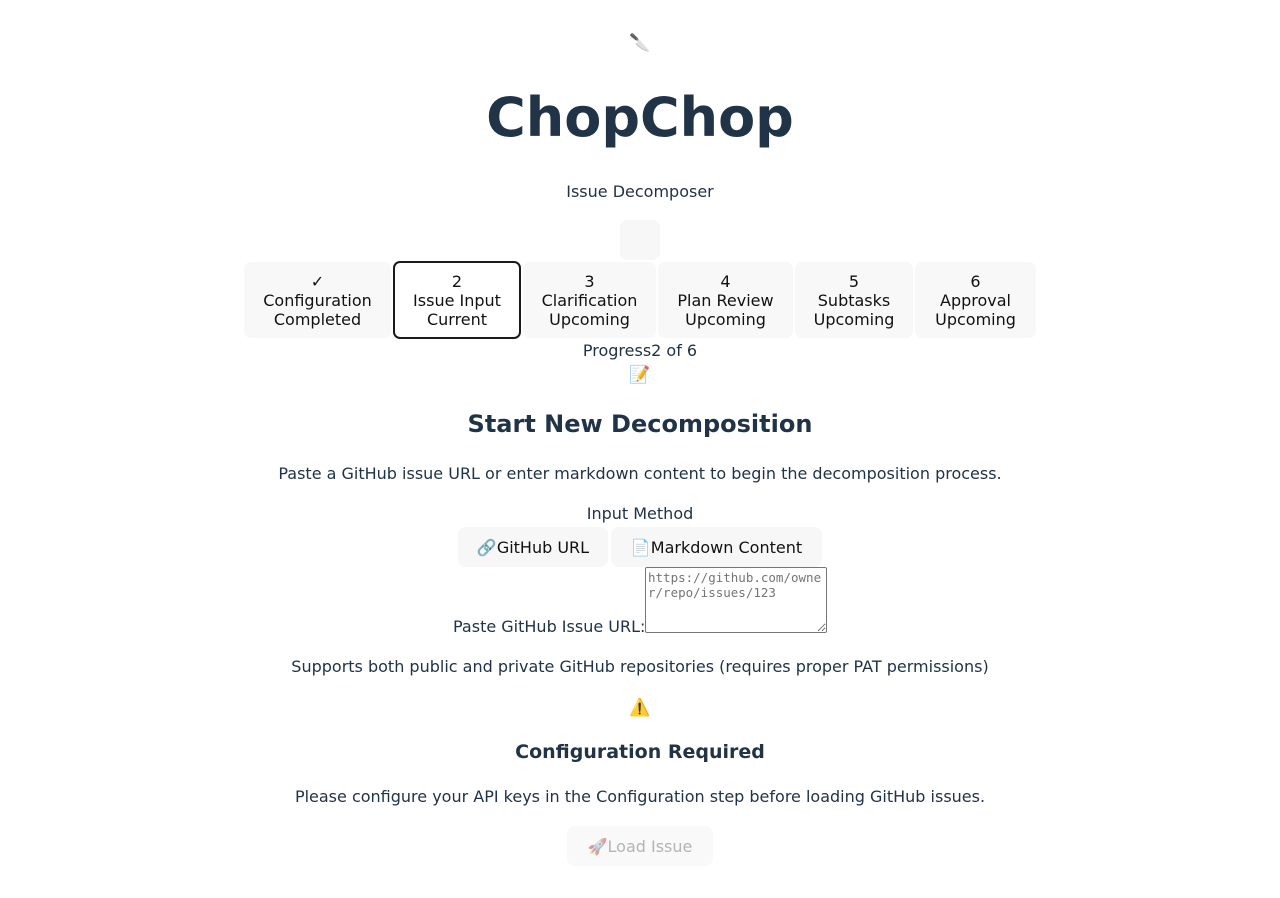 The image size is (1280, 898). I want to click on load-issue-button: 🚀 Load Issue, so click(640, 846).